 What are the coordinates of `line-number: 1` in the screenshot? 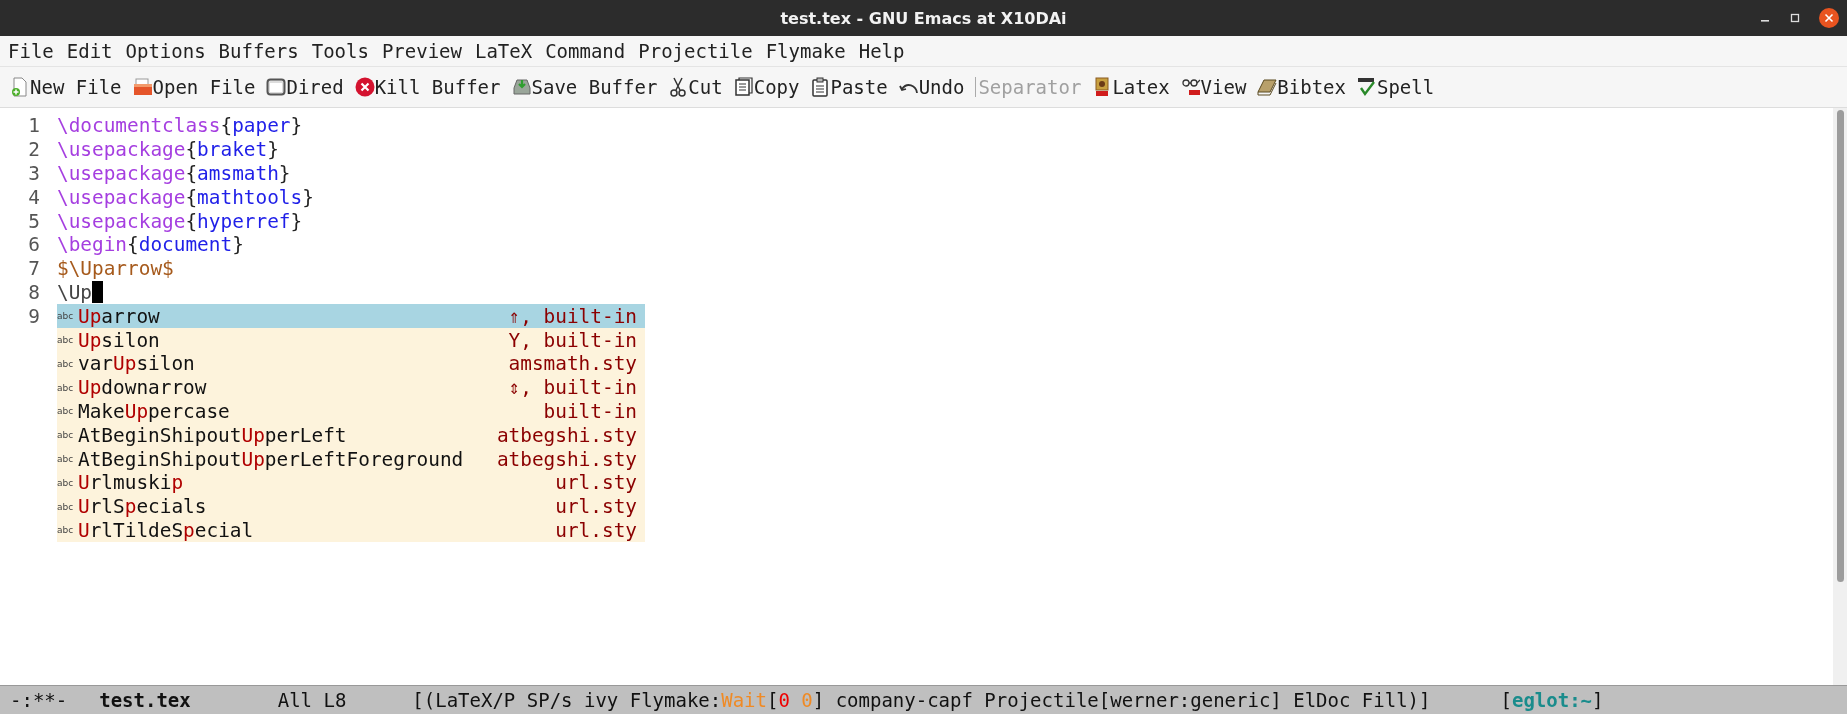 It's located at (34, 126).